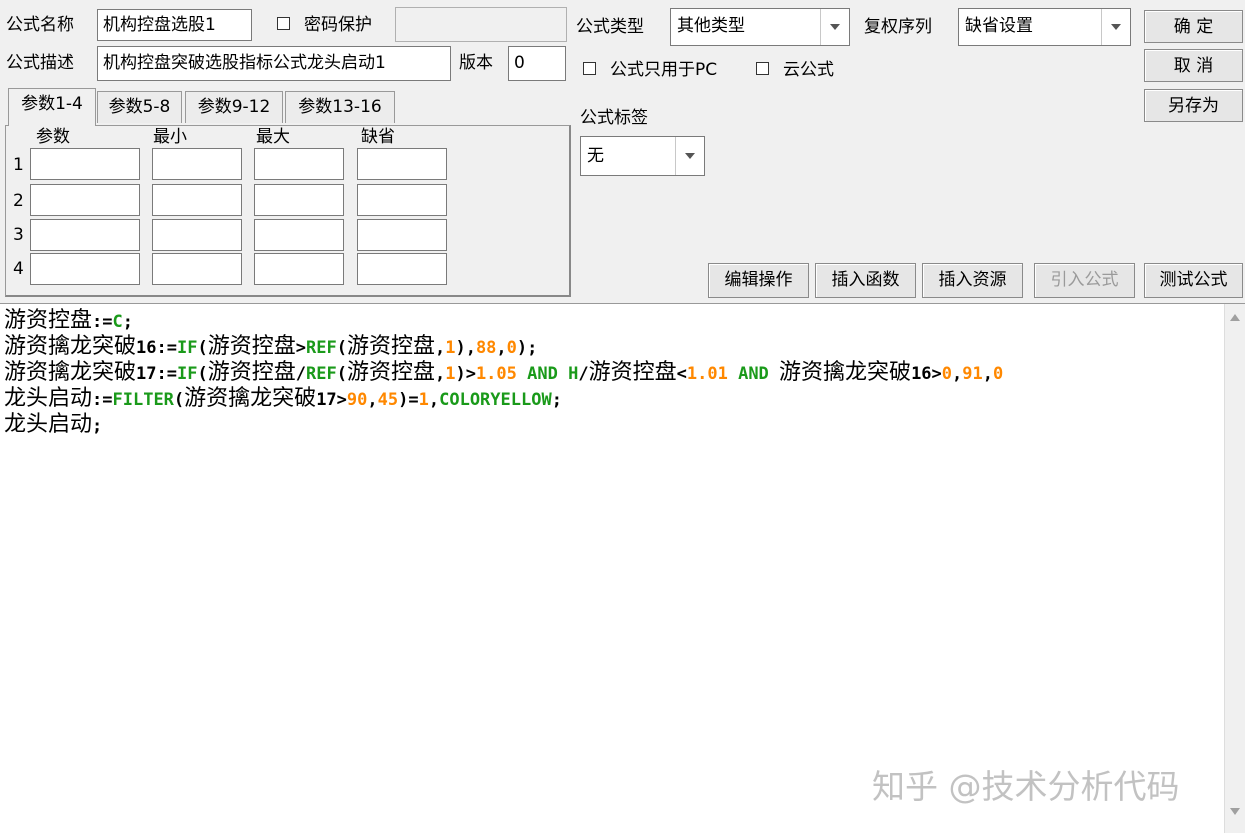  I want to click on ok-button: 确 定, so click(1193, 26).